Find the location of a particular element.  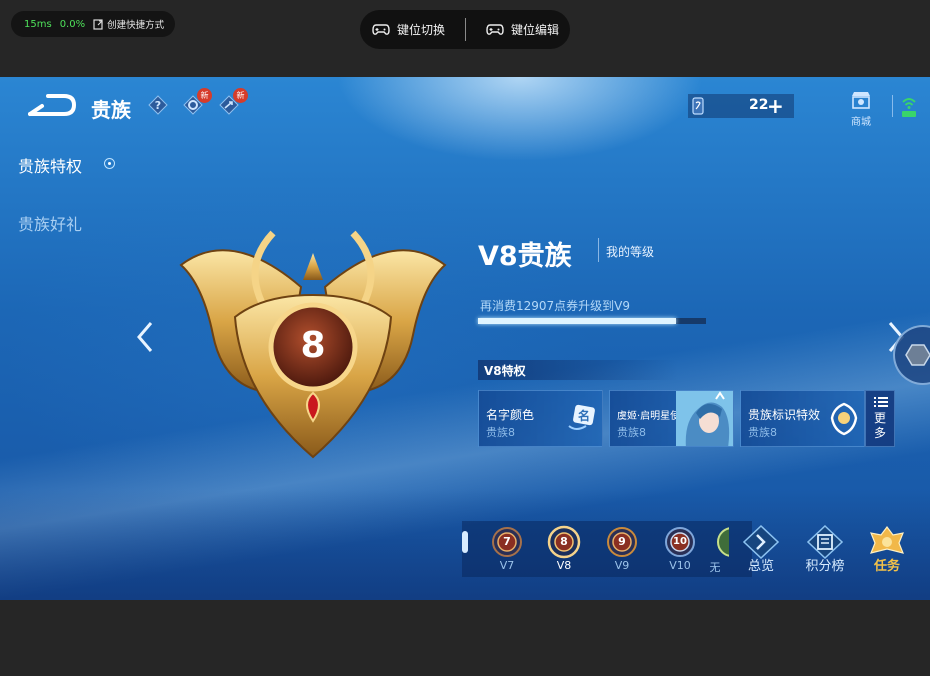

noble-badge-icon is located at coordinates (844, 419).